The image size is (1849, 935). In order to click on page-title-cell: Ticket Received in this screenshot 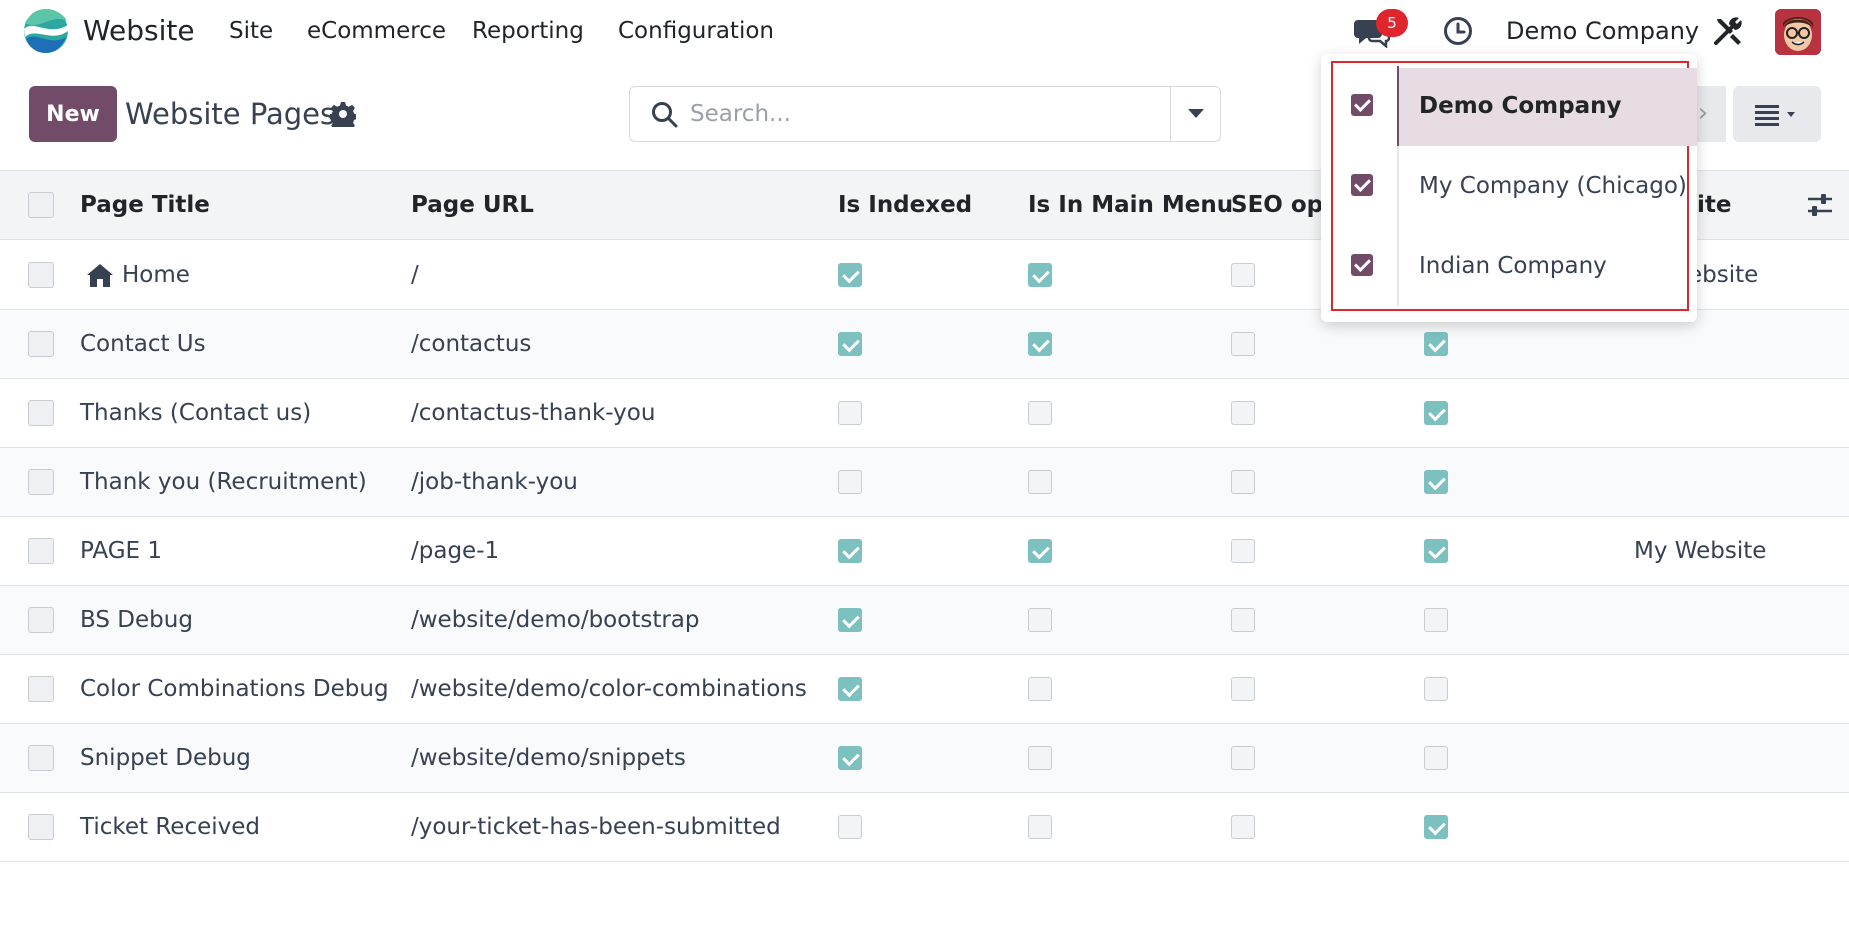, I will do `click(170, 827)`.